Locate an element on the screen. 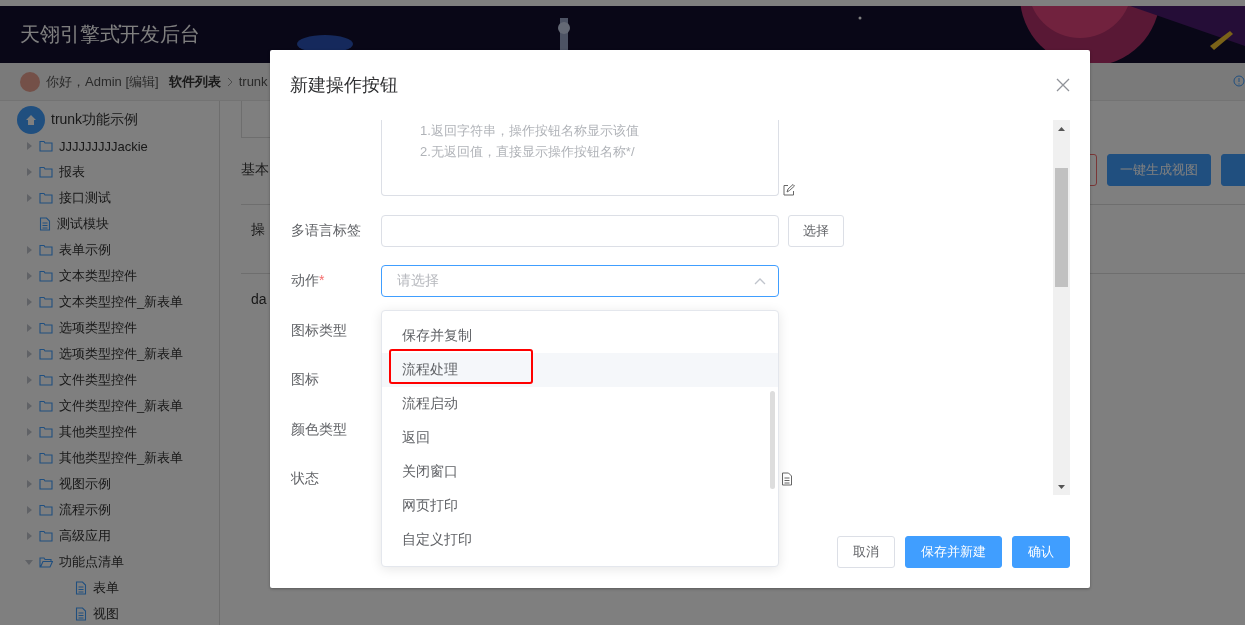  app-title: 天翎引擎式开发后台 is located at coordinates (110, 34).